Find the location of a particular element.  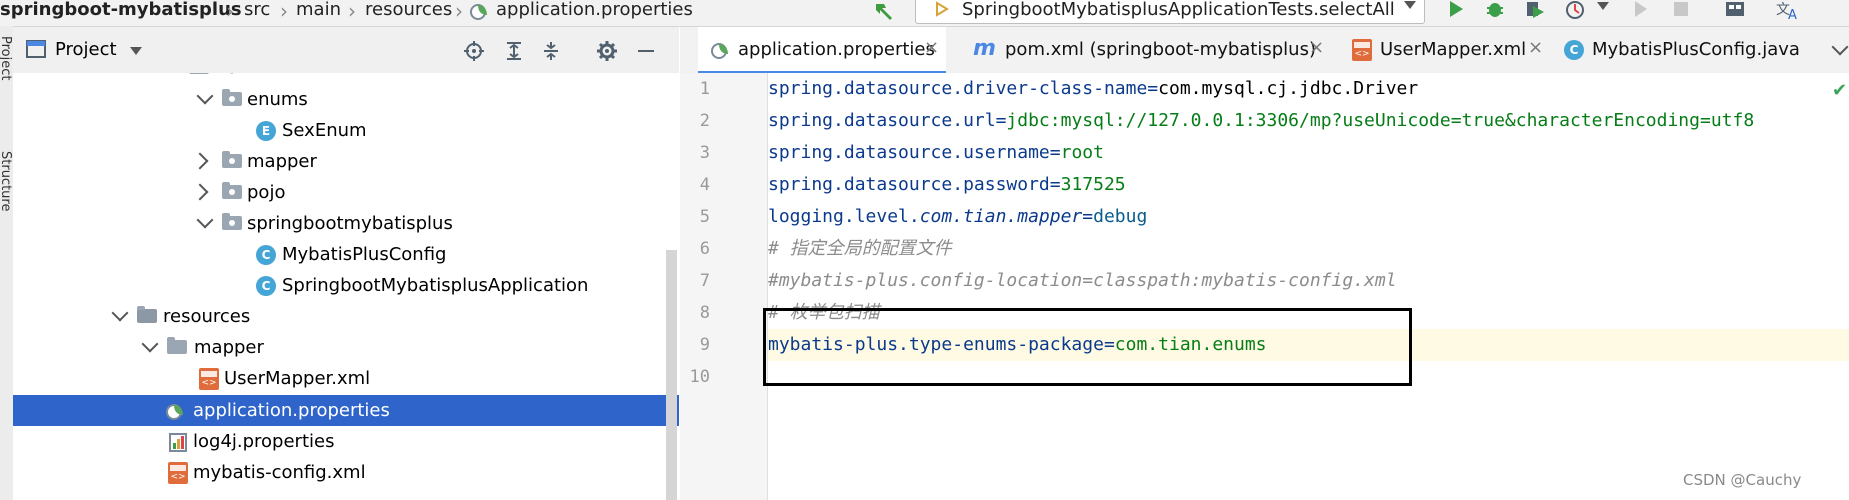

maven-icon: m is located at coordinates (984, 48).